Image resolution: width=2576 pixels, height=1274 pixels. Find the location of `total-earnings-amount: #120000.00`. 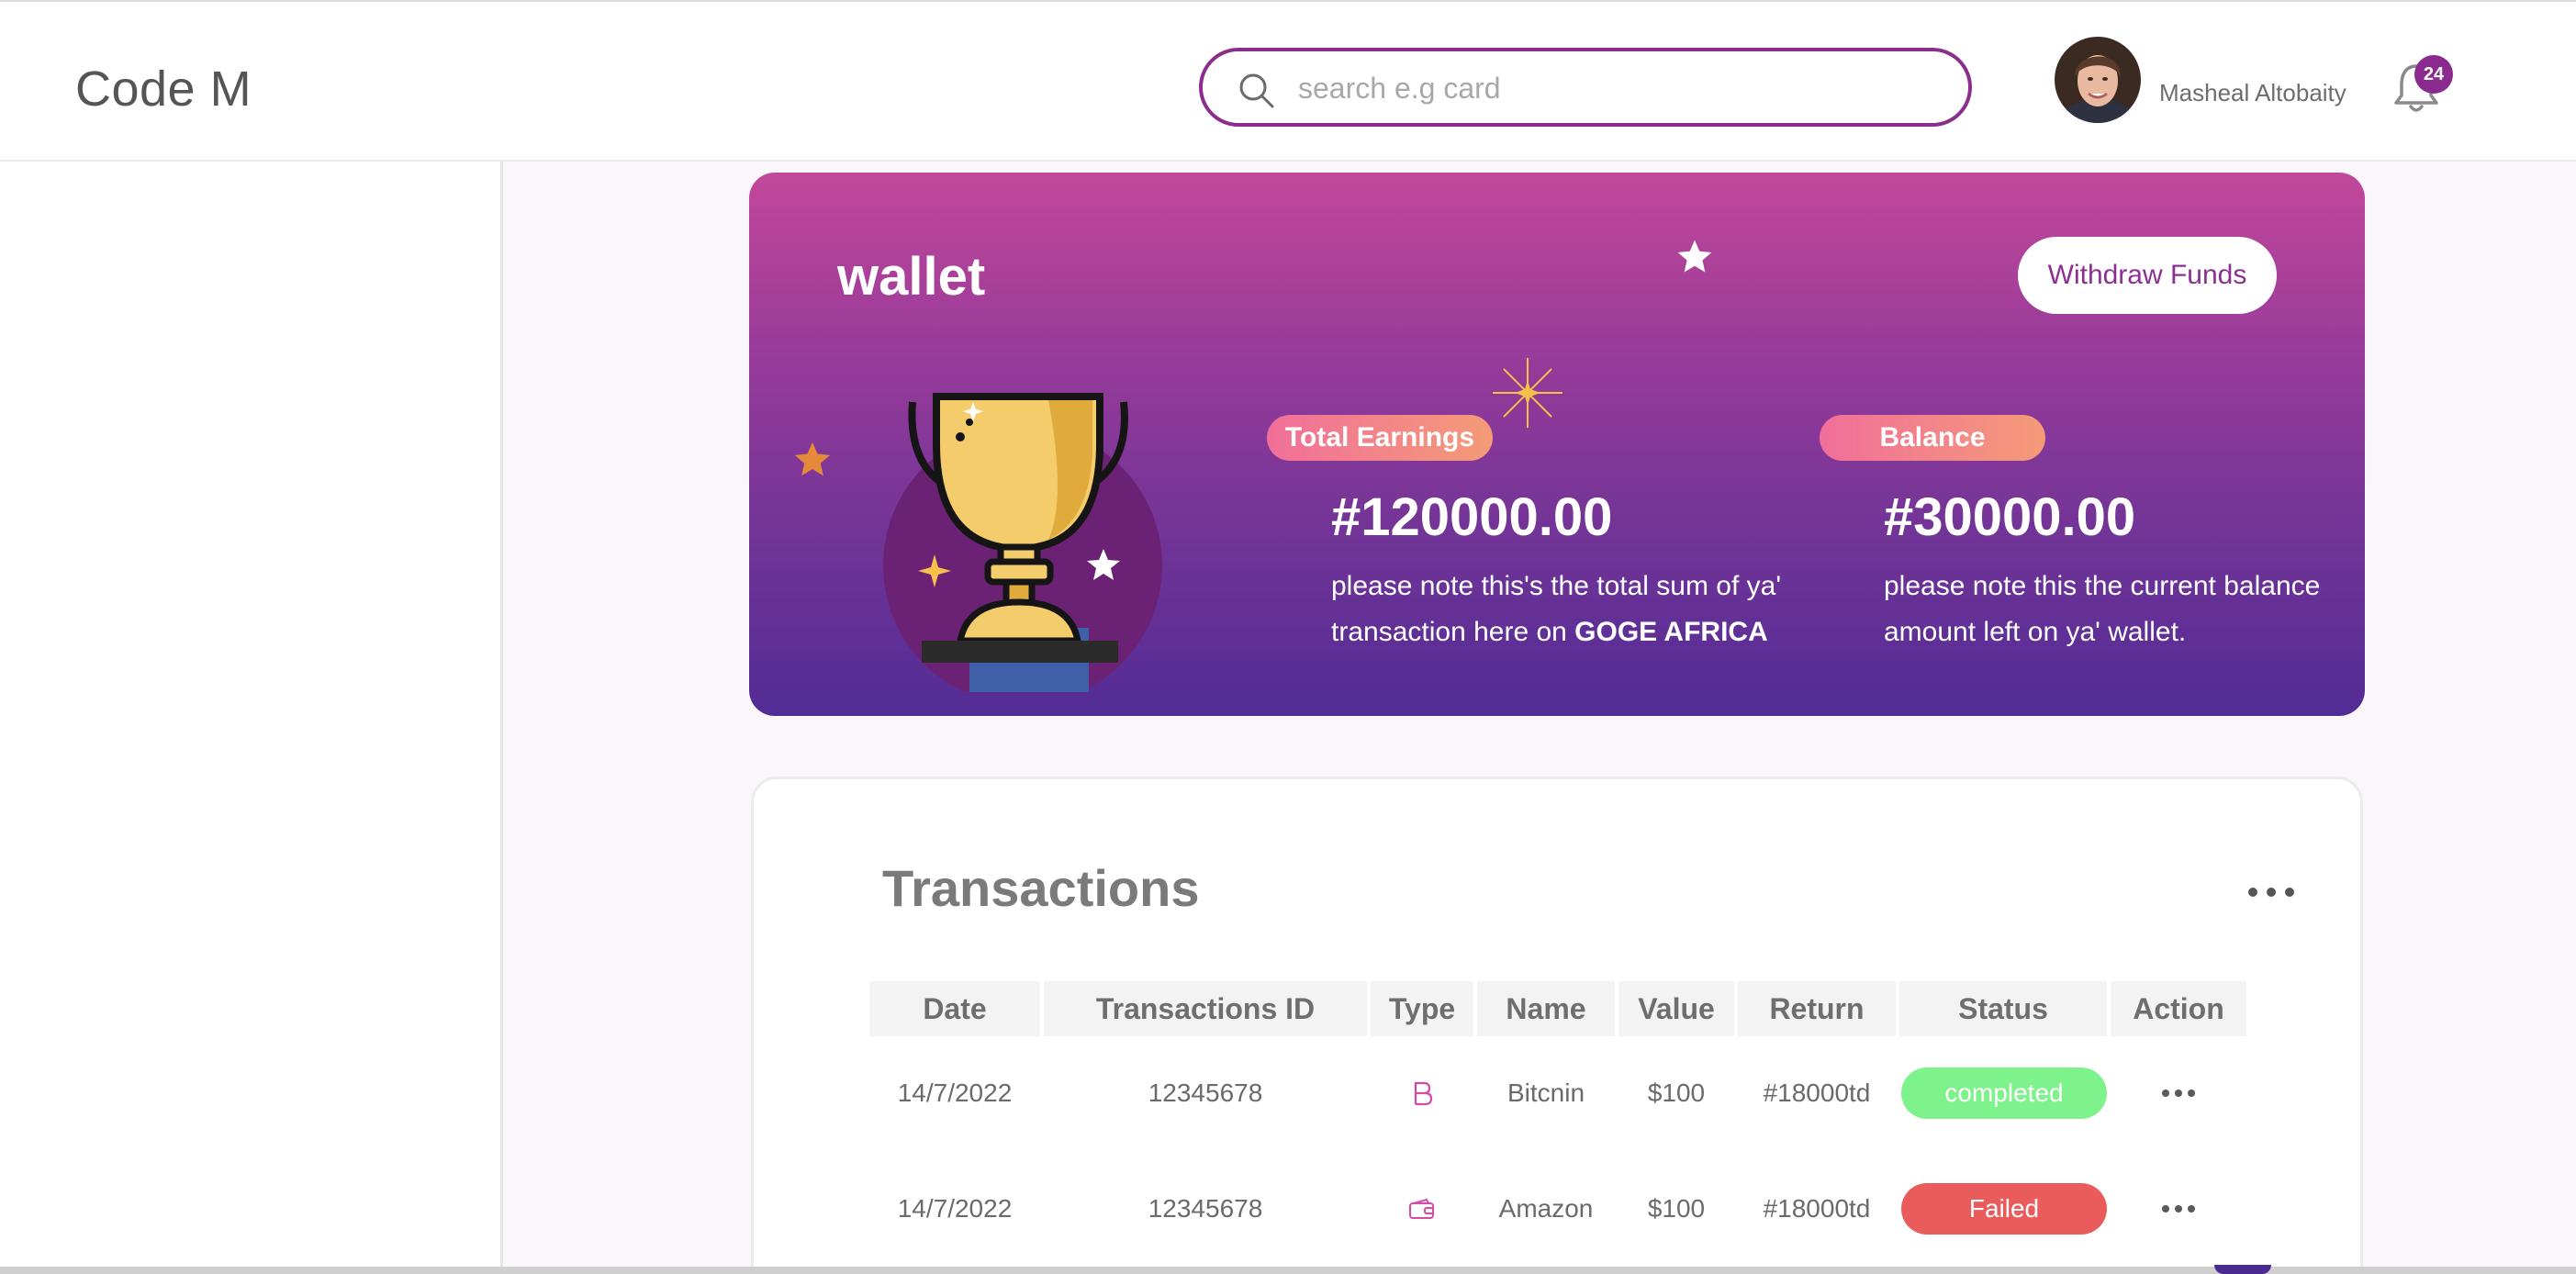

total-earnings-amount: #120000.00 is located at coordinates (1472, 517).